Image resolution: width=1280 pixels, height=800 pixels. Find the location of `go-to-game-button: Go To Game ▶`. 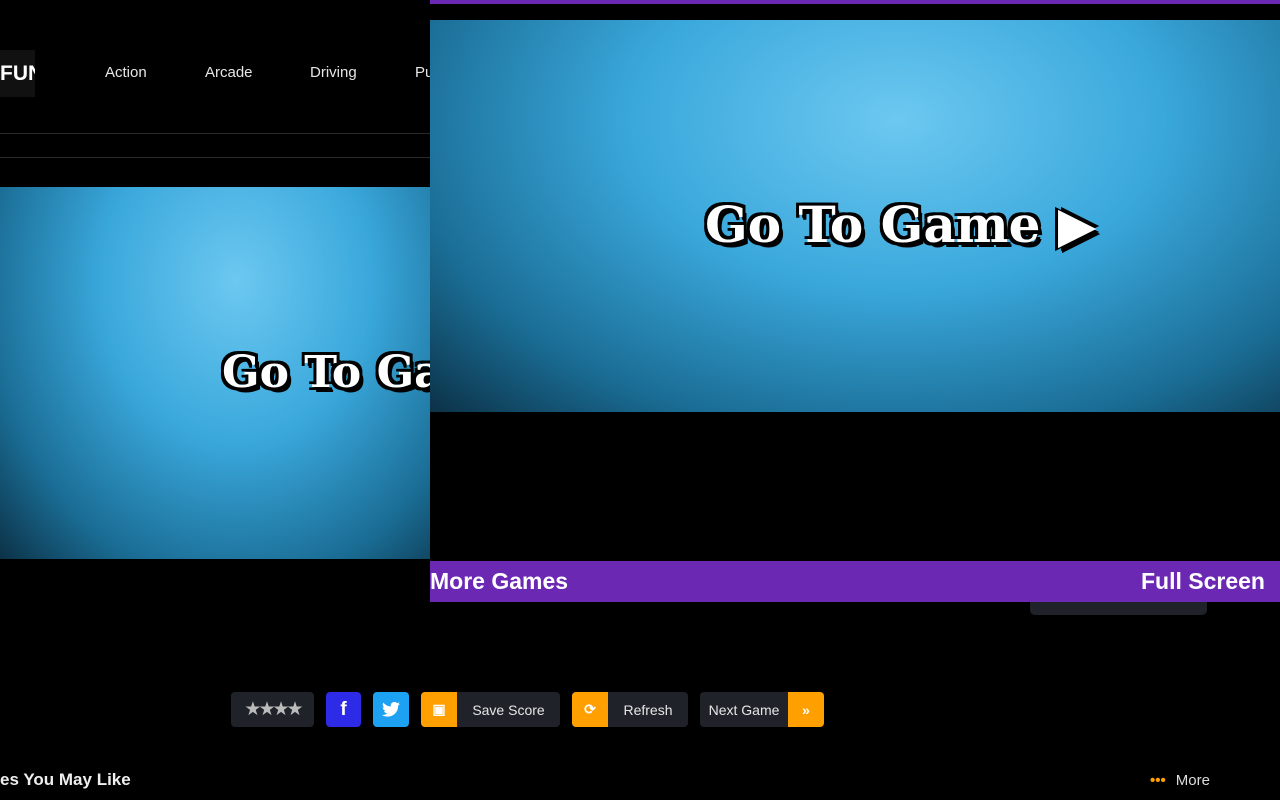

go-to-game-button: Go To Game ▶ is located at coordinates (900, 224).